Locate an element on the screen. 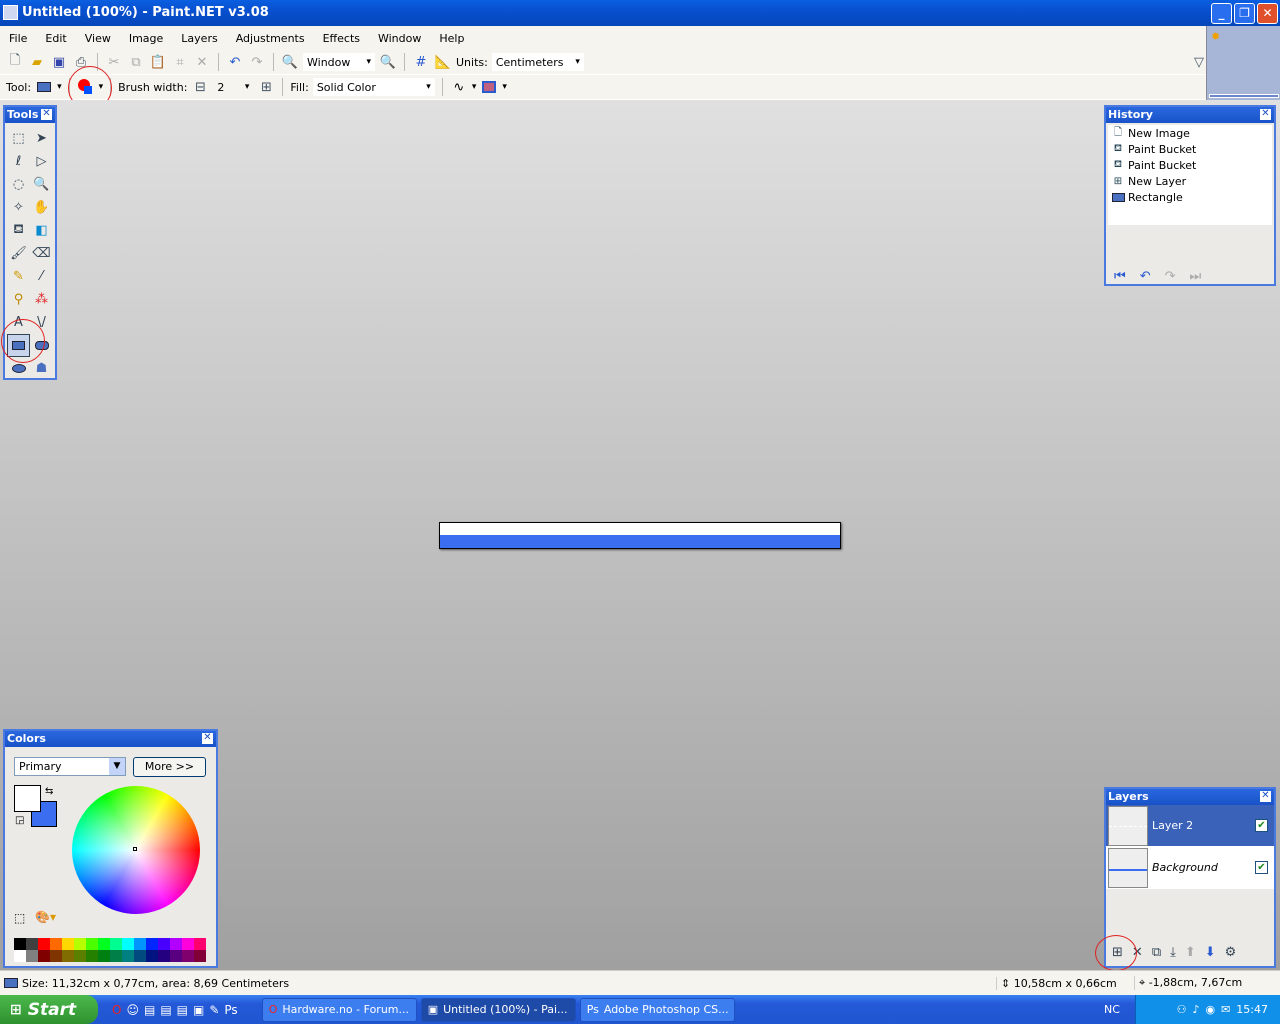 This screenshot has height=1024, width=1280. clone-stamp-icon: ⚲ is located at coordinates (18, 299).